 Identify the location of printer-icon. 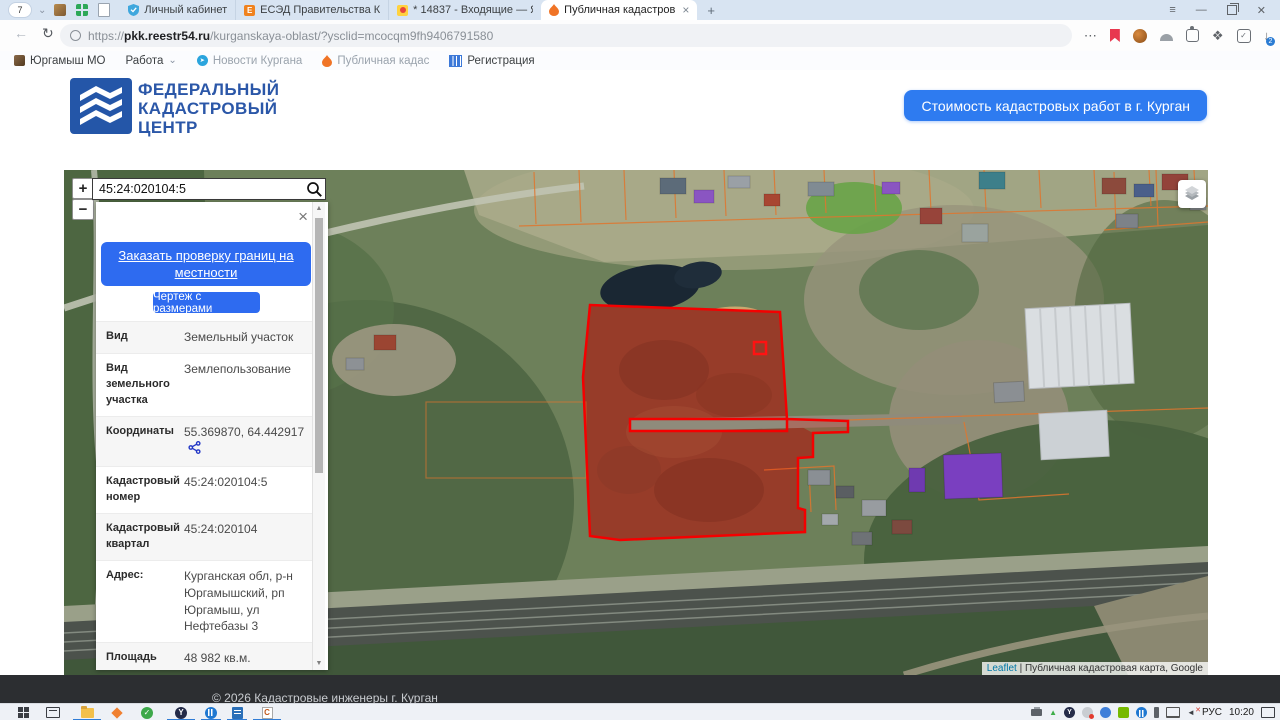
(1037, 711).